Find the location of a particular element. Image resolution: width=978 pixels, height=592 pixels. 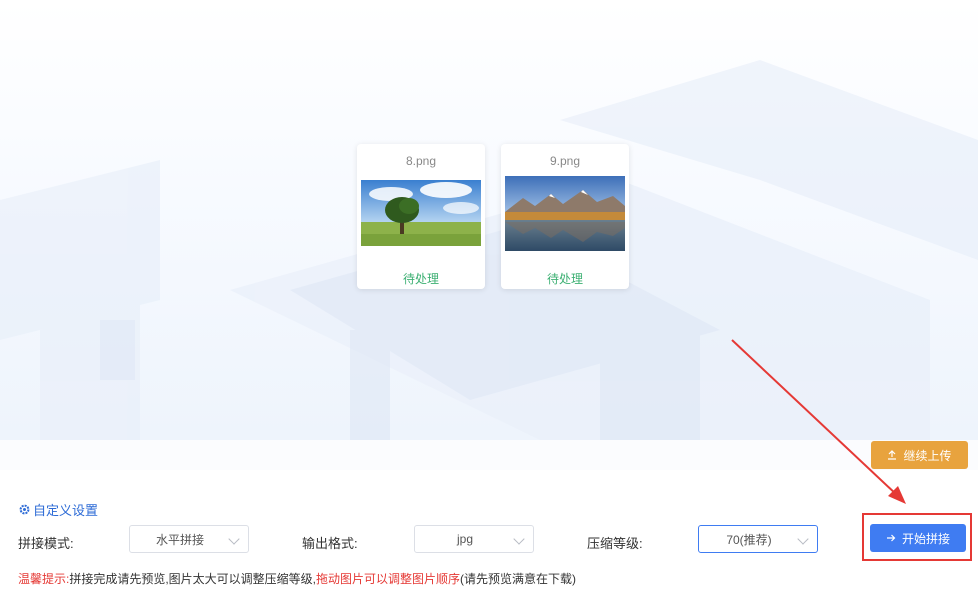

continue-upload-label: 继续上传 is located at coordinates (927, 455).